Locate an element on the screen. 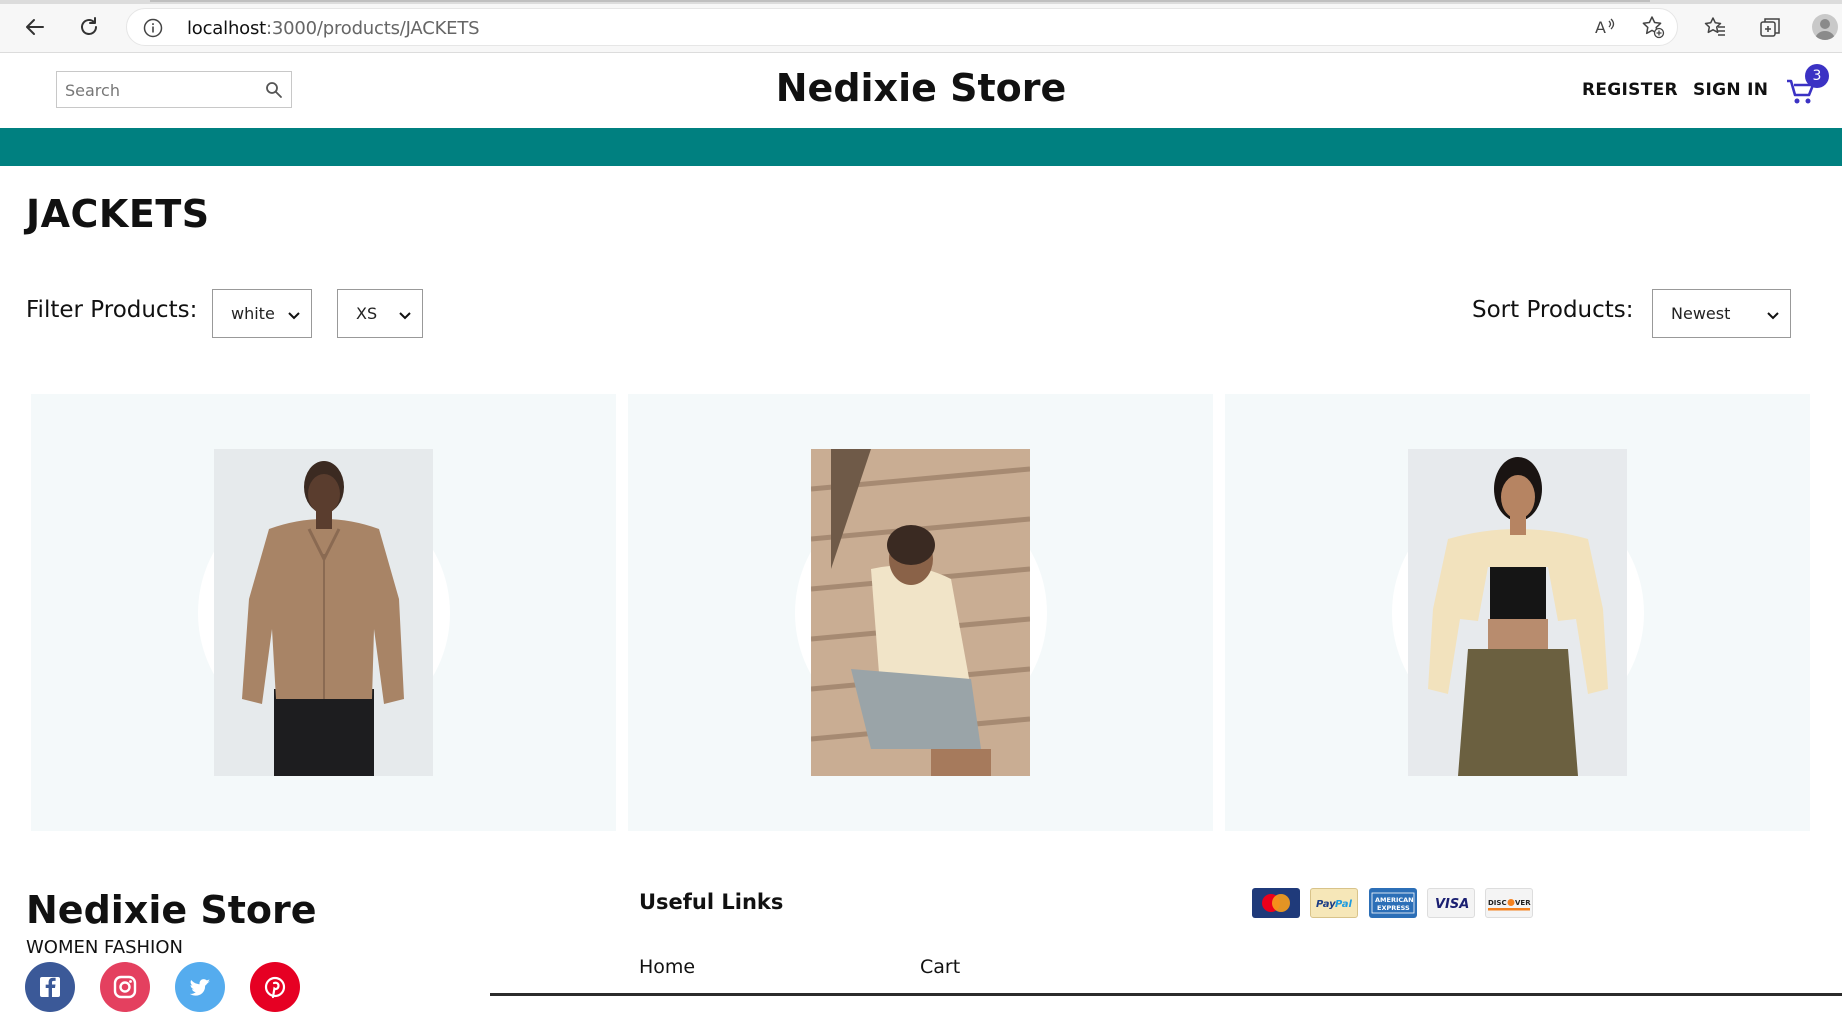 Image resolution: width=1842 pixels, height=1012 pixels. svg-text: VISA is located at coordinates (1452, 904).